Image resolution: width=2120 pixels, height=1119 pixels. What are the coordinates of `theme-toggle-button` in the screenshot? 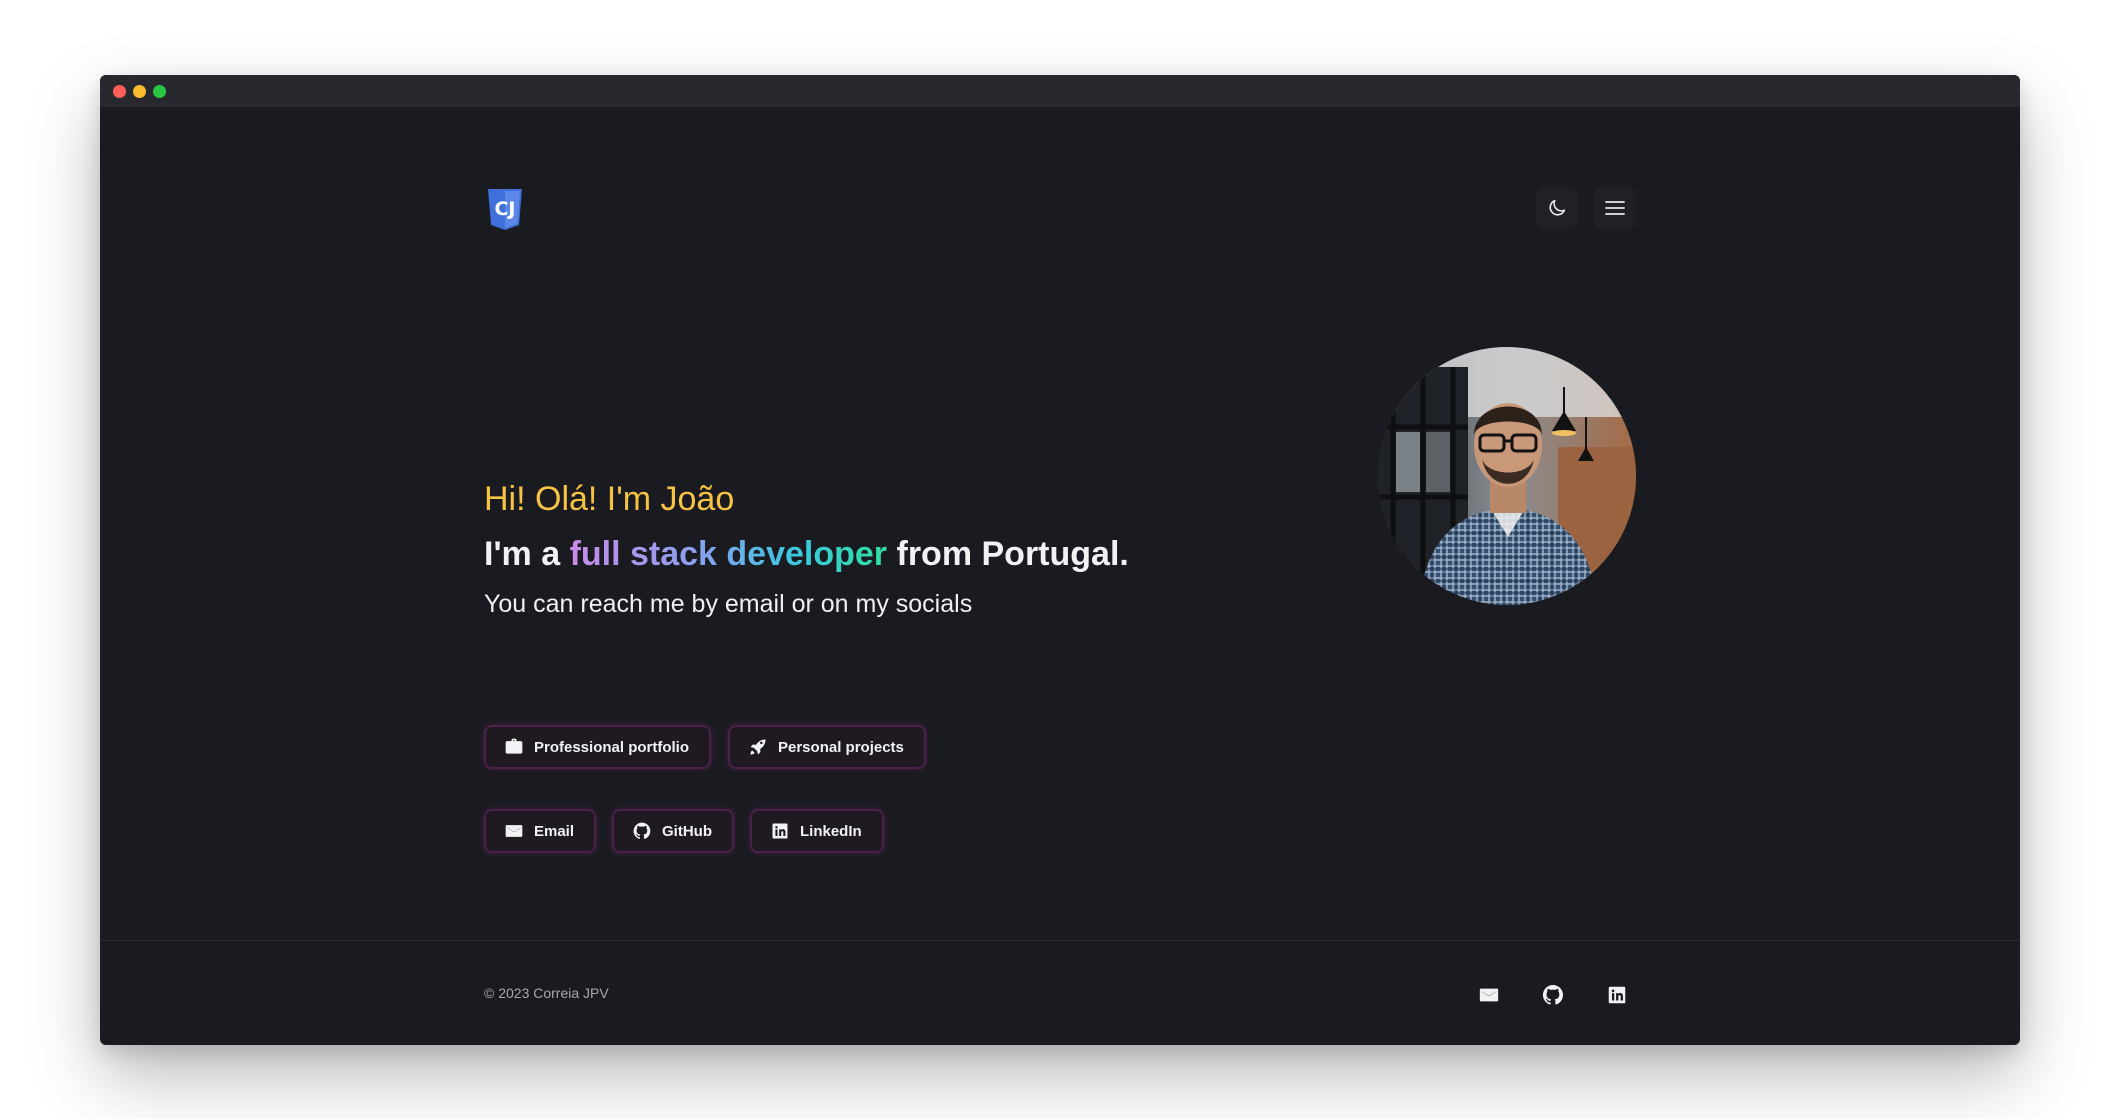 It's located at (1557, 208).